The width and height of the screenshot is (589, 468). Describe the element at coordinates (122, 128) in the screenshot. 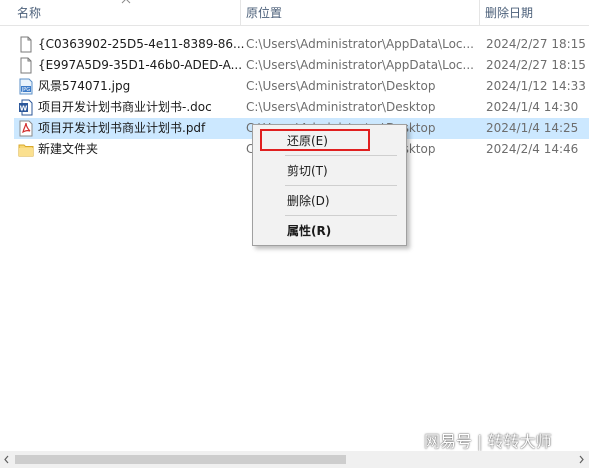

I see `file-name: 项目开发计划书商业计划书.pdf` at that location.